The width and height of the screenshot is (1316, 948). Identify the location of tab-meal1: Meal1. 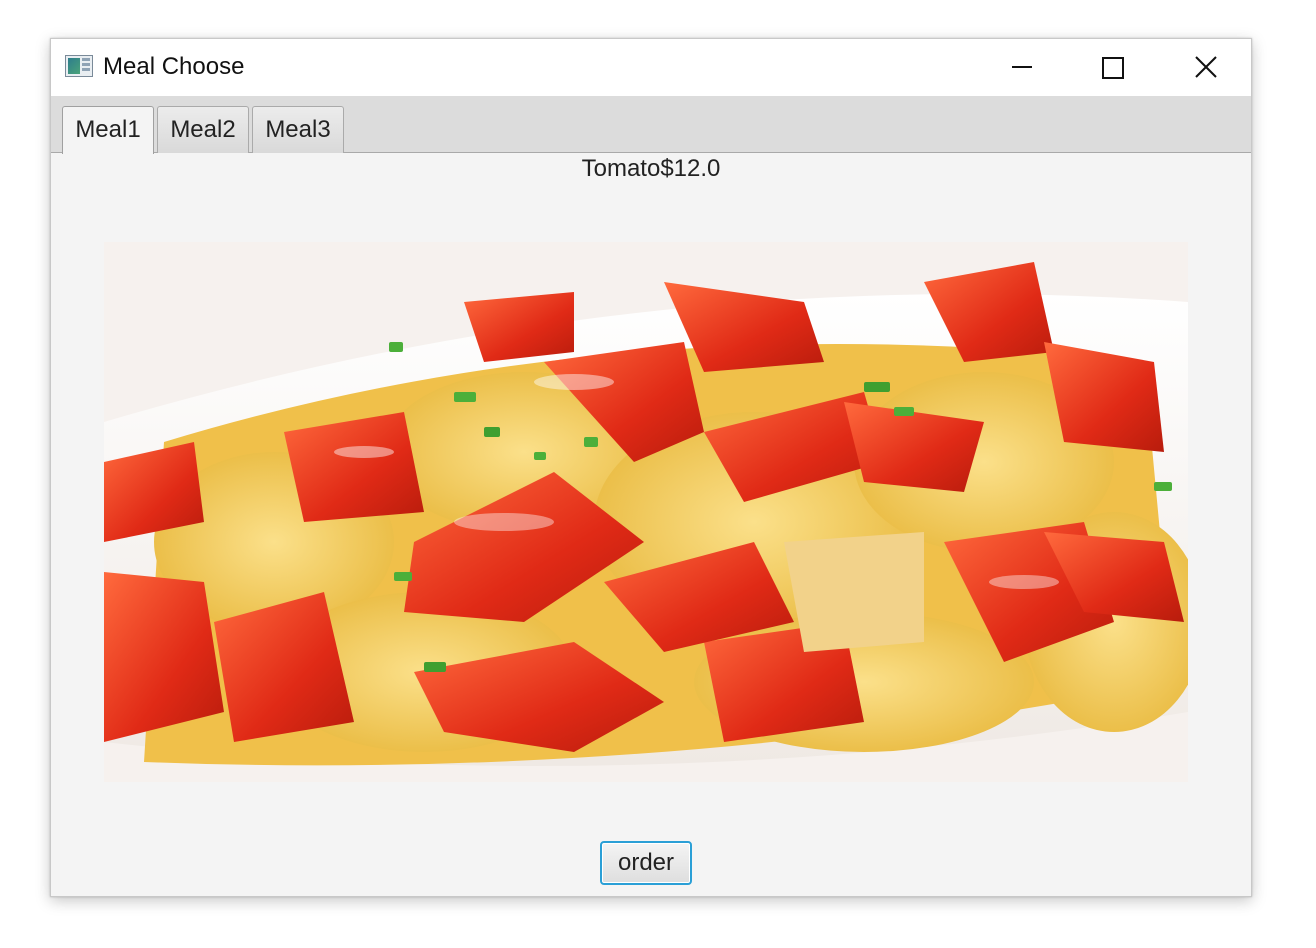
(108, 130).